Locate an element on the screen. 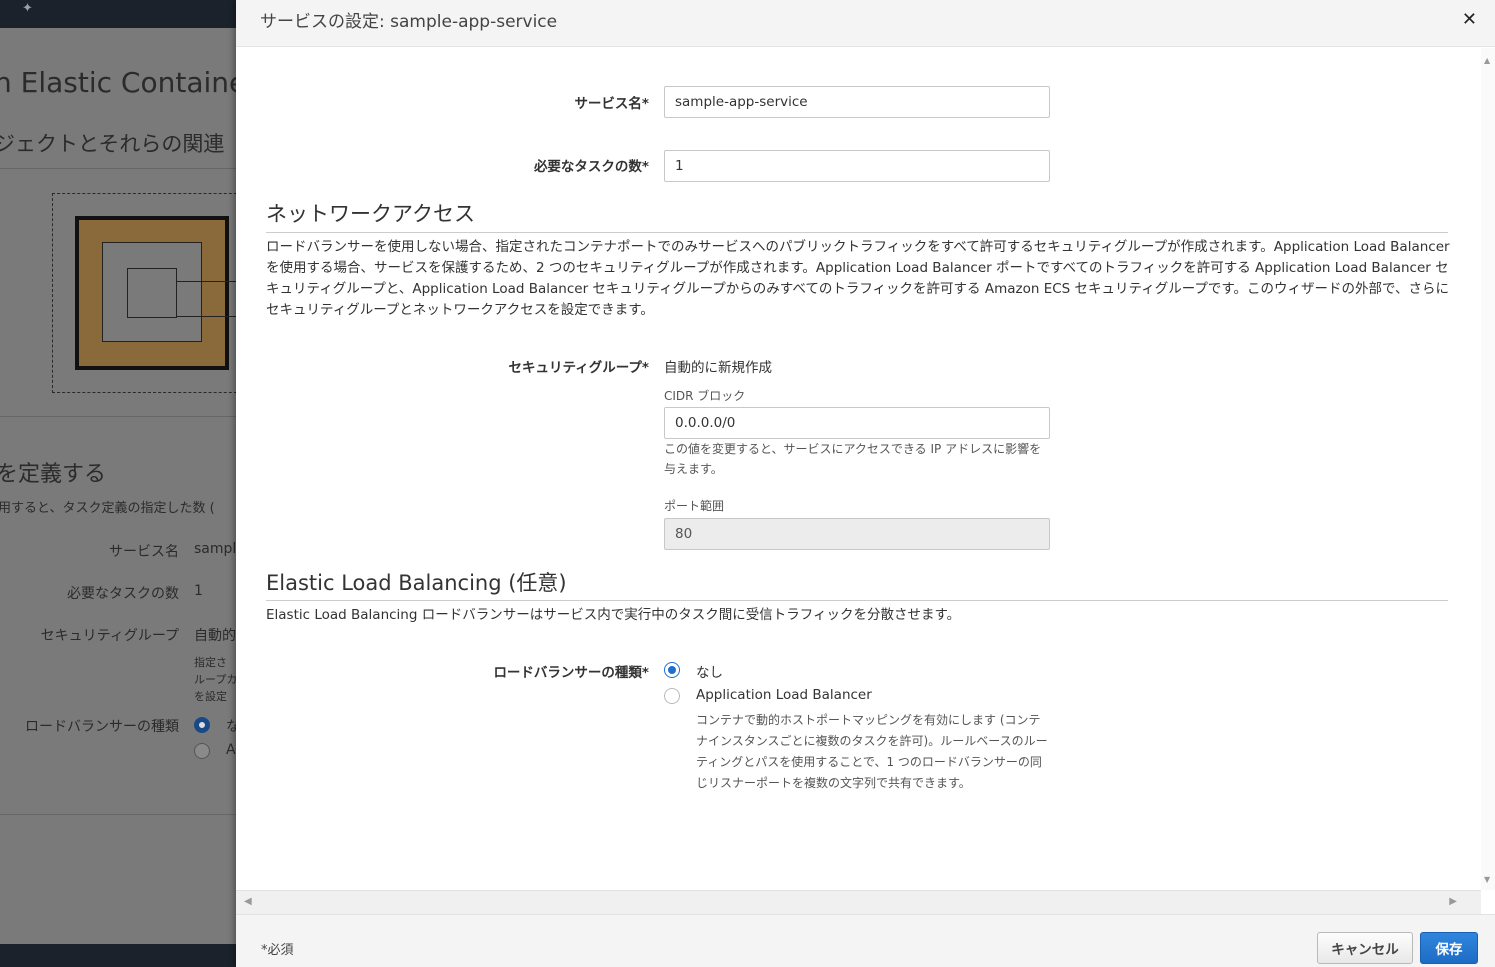 This screenshot has width=1495, height=967. port-range-input is located at coordinates (857, 534).